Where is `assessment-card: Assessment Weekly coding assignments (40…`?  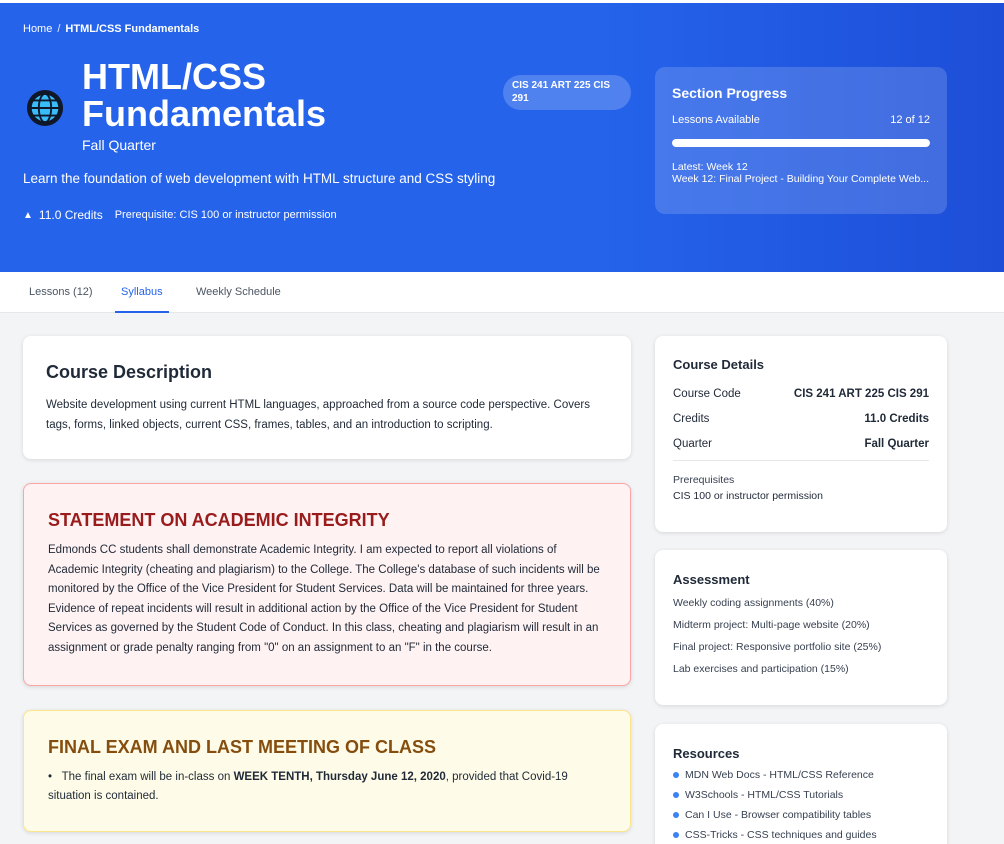
assessment-card: Assessment Weekly coding assignments (40… is located at coordinates (801, 627).